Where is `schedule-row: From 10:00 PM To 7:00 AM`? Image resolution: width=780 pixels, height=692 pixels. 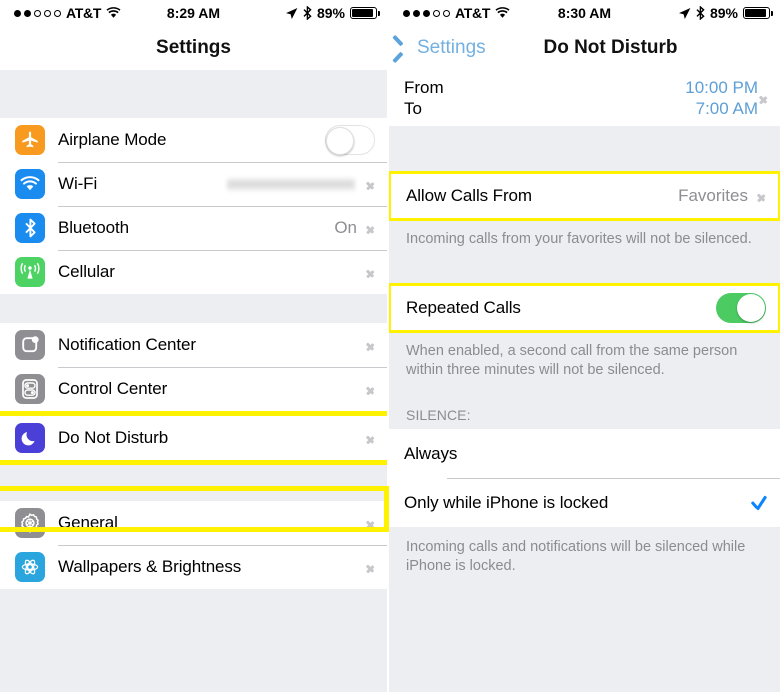 schedule-row: From 10:00 PM To 7:00 AM is located at coordinates (584, 98).